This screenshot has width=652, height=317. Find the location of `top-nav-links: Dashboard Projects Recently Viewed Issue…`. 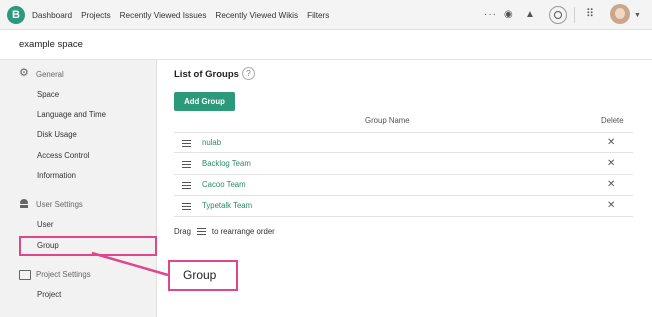

top-nav-links: Dashboard Projects Recently Viewed Issue… is located at coordinates (180, 15).